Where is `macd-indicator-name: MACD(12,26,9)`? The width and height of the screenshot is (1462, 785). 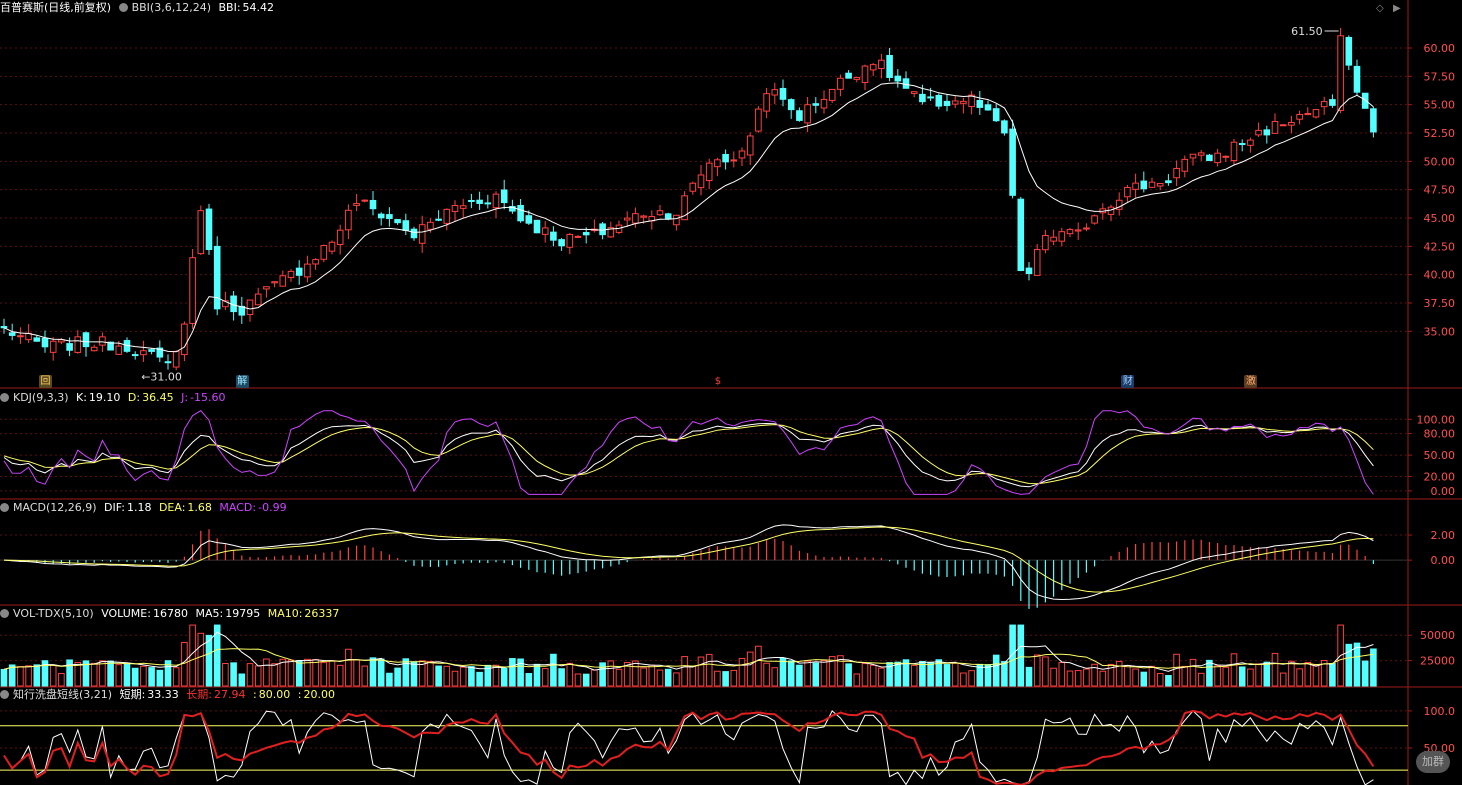 macd-indicator-name: MACD(12,26,9) is located at coordinates (55, 507).